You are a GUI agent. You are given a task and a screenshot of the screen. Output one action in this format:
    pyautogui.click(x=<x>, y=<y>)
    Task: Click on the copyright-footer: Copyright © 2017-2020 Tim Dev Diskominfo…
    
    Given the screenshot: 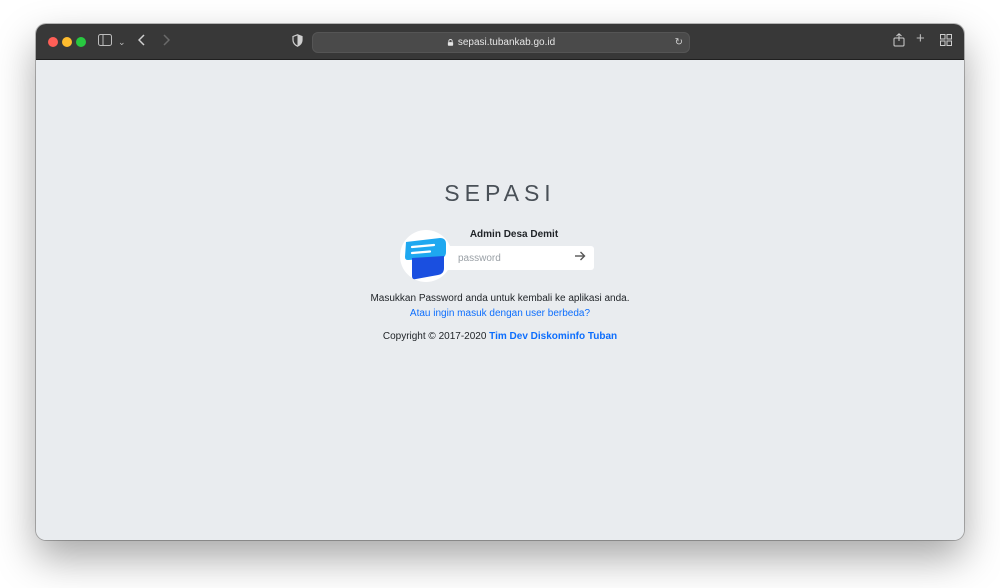 What is the action you would take?
    pyautogui.click(x=500, y=337)
    